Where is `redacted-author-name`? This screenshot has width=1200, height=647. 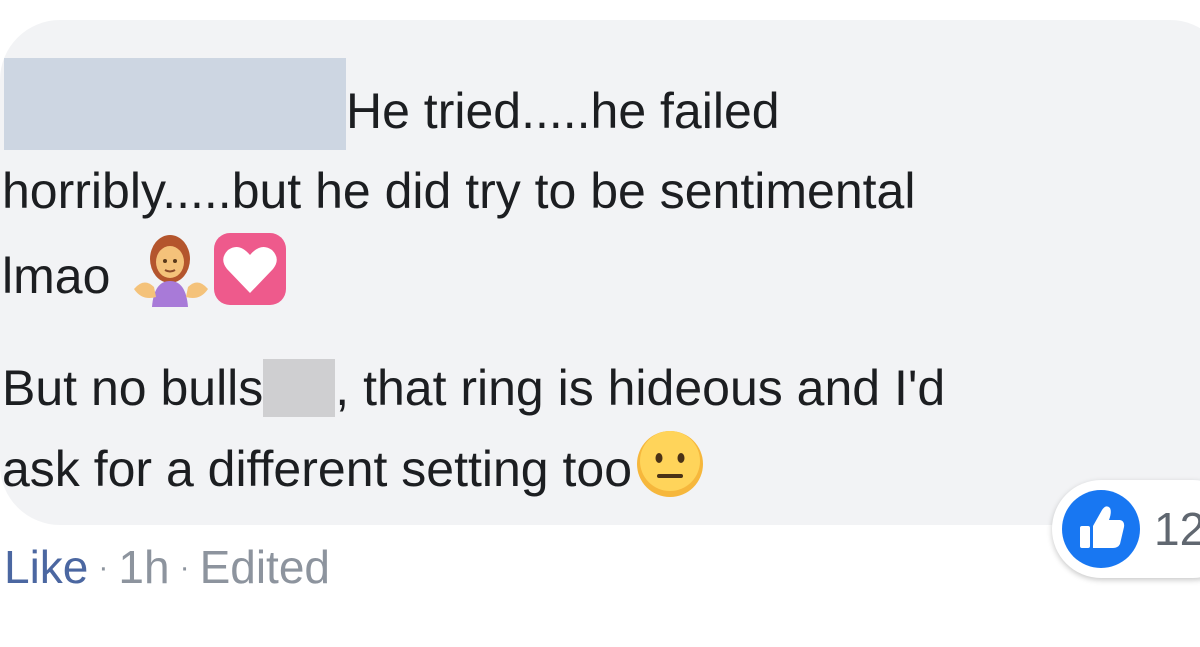 redacted-author-name is located at coordinates (175, 104).